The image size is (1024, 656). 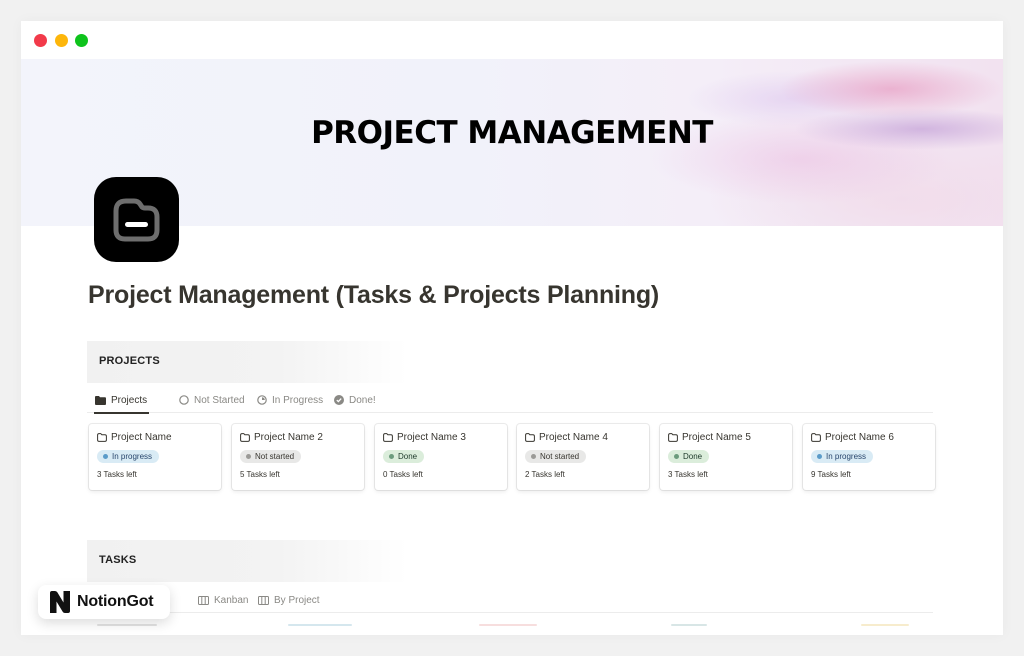 What do you see at coordinates (859, 437) in the screenshot?
I see `project-name: Project Name 6` at bounding box center [859, 437].